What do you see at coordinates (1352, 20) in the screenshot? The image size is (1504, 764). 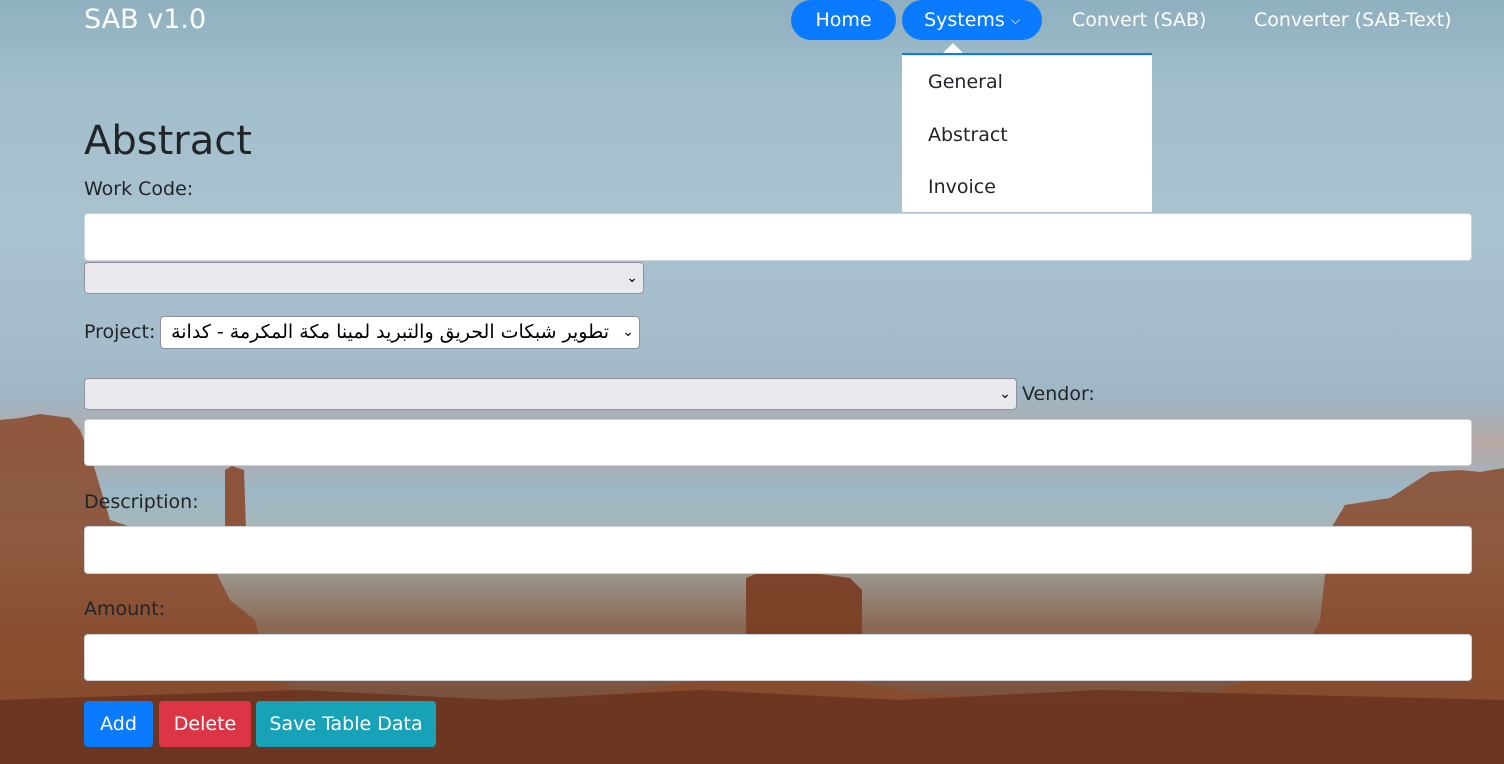 I see `nav-converter-sab-text: Converter (SAB-Text)` at bounding box center [1352, 20].